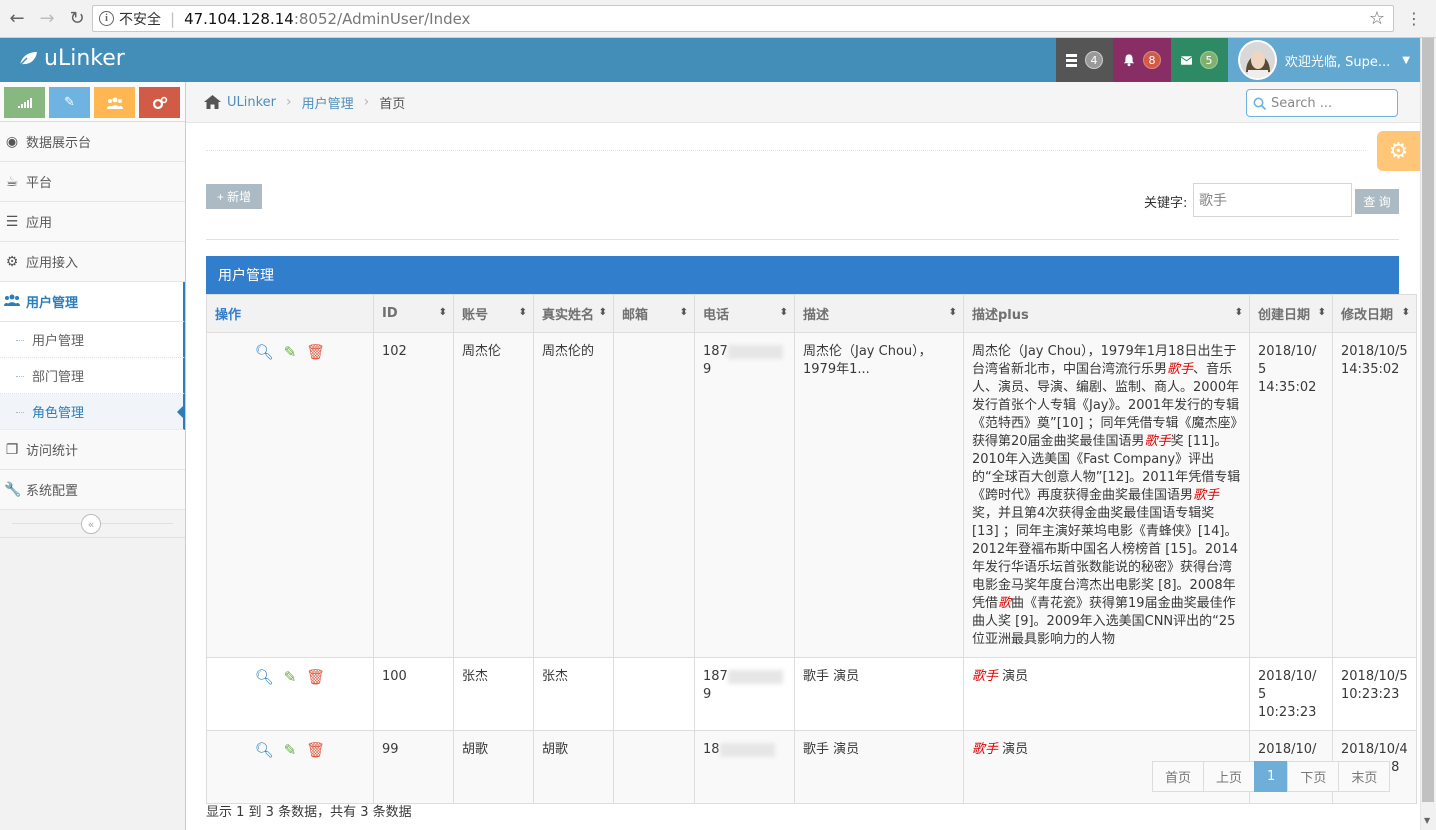 The height and width of the screenshot is (830, 1436). Describe the element at coordinates (77, 19) in the screenshot. I see `reload-icon: ↻` at that location.